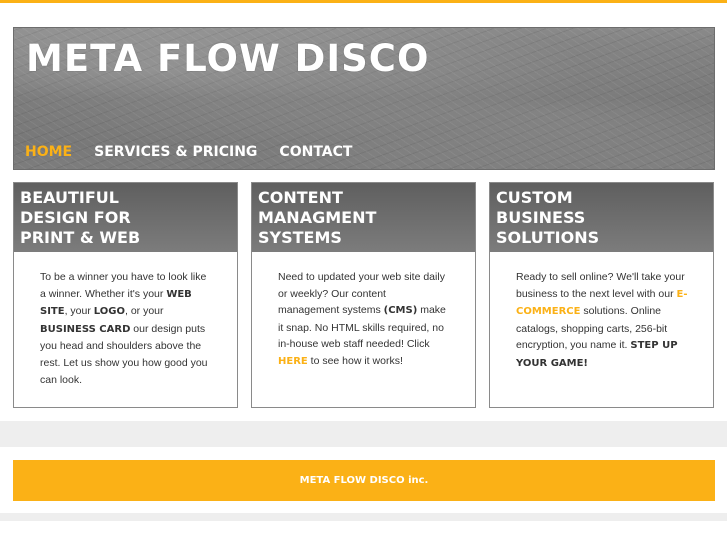  I want to click on here-link: HERE, so click(293, 361).